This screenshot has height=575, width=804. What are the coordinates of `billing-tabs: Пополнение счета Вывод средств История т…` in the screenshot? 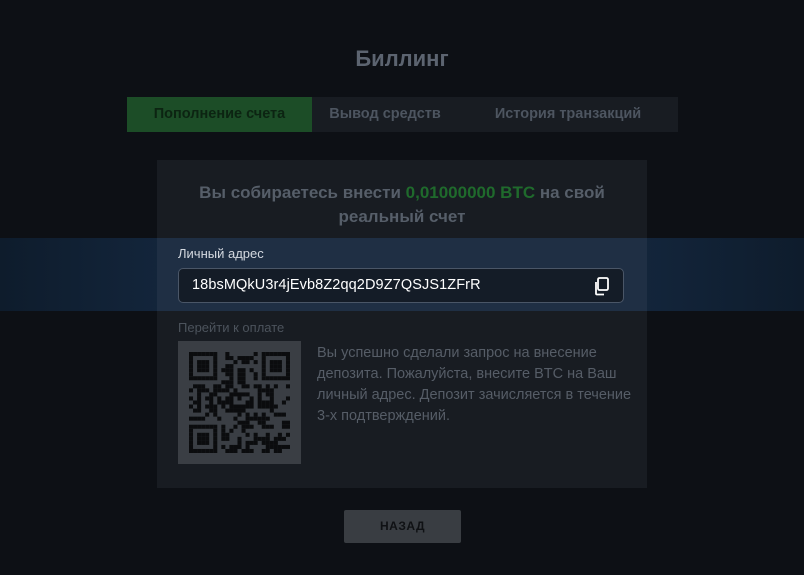 It's located at (402, 114).